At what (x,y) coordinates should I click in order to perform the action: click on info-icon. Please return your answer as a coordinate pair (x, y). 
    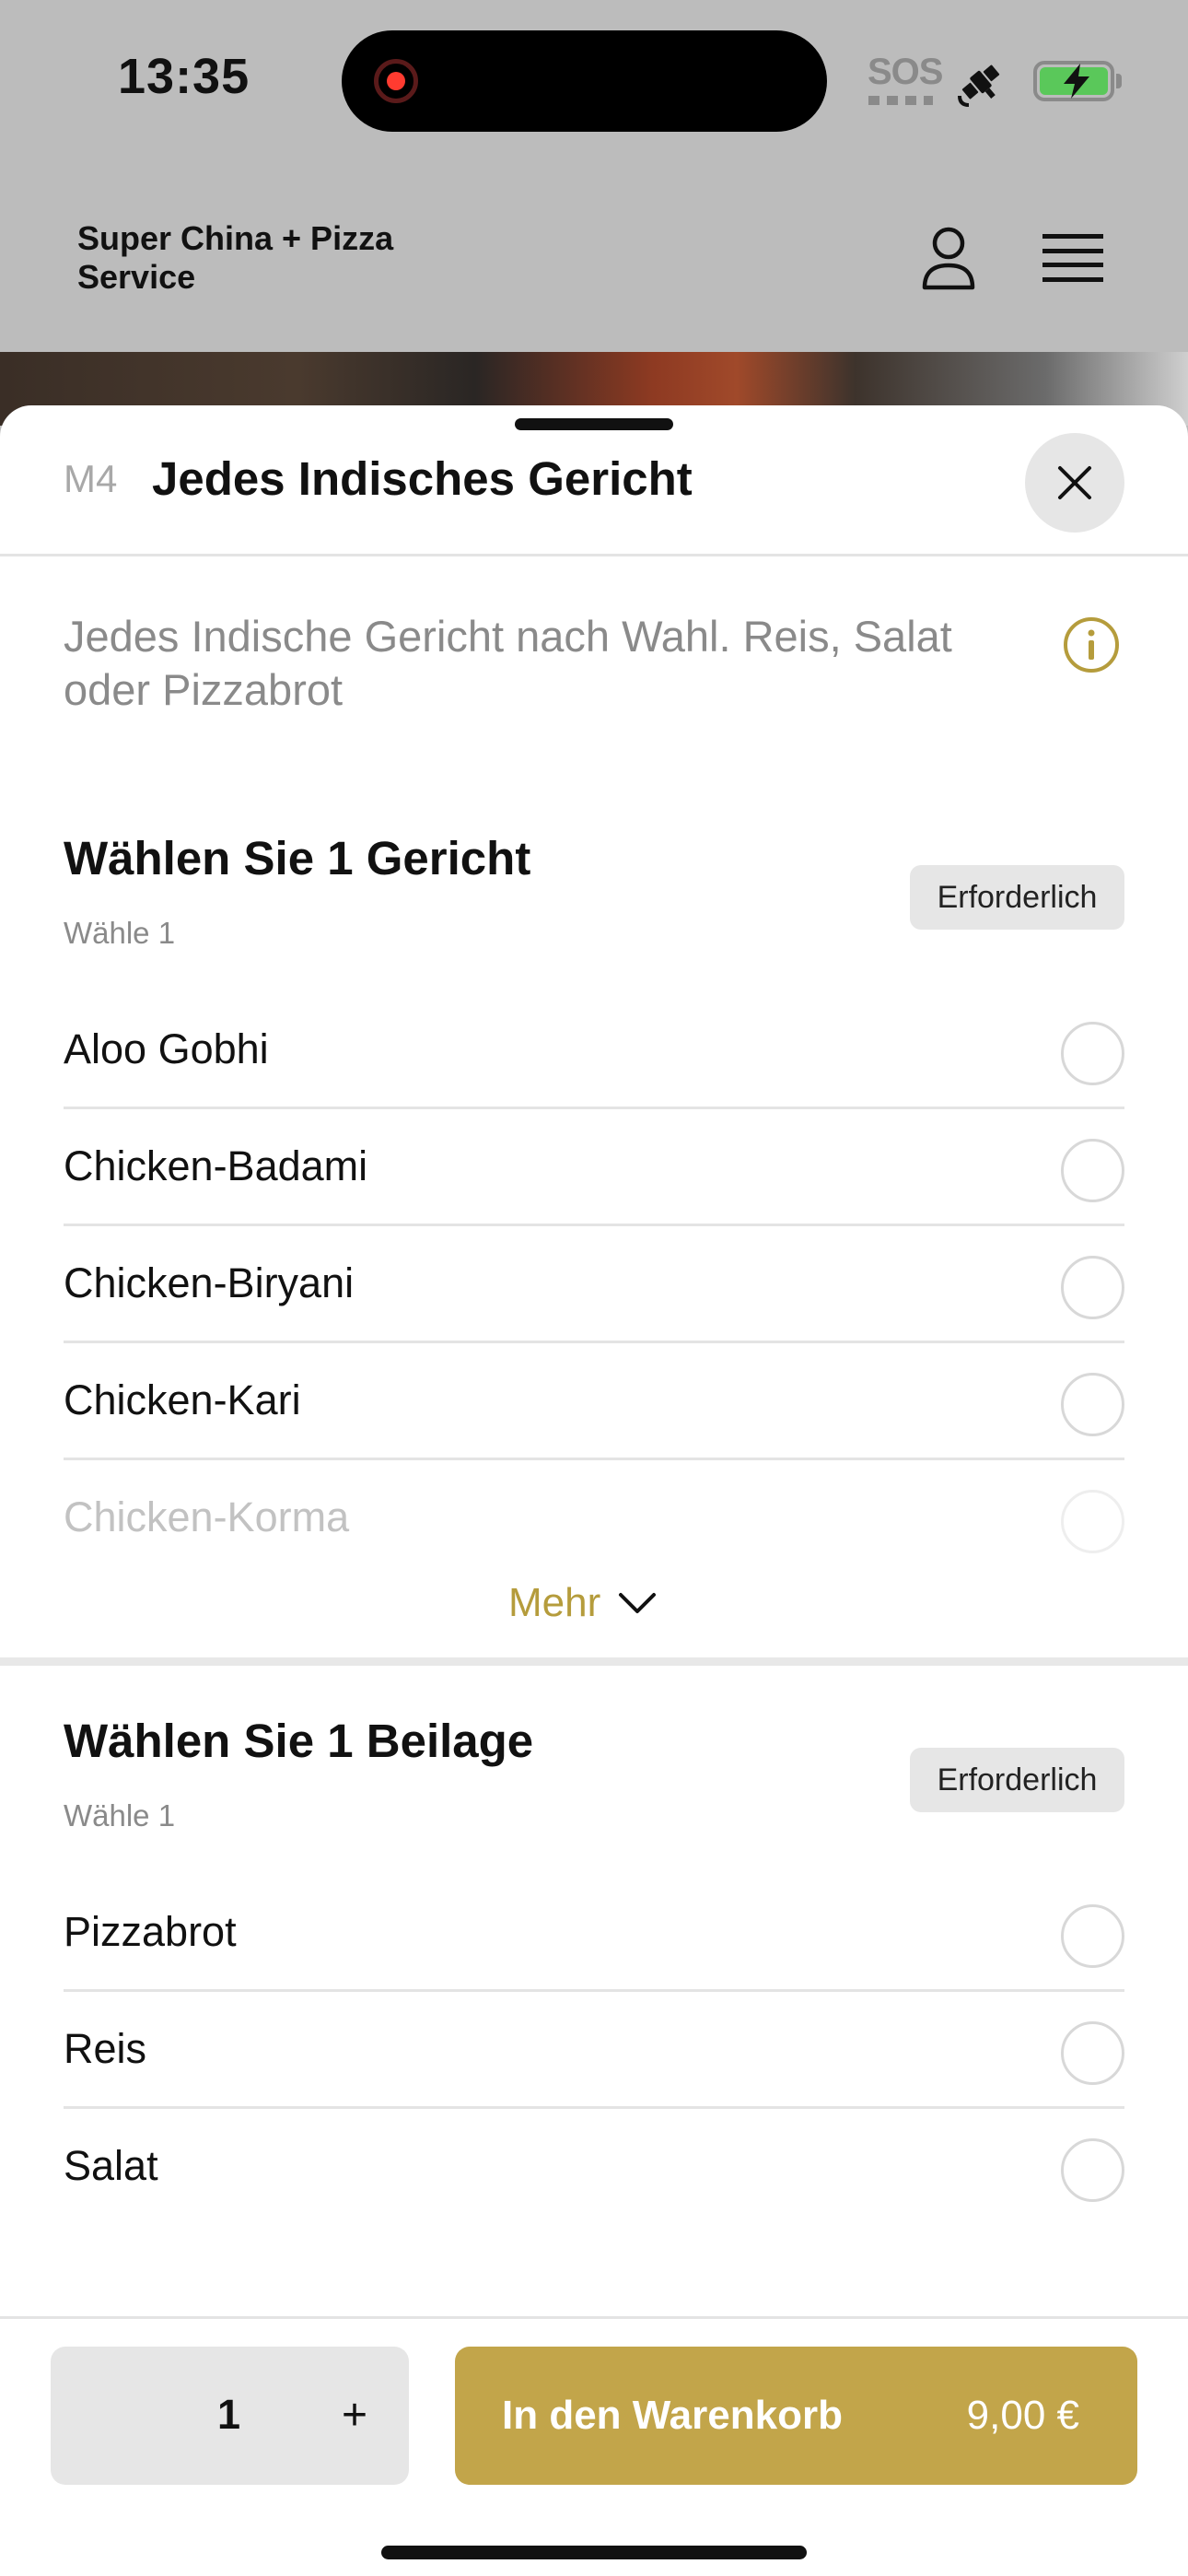
    Looking at the image, I should click on (1091, 644).